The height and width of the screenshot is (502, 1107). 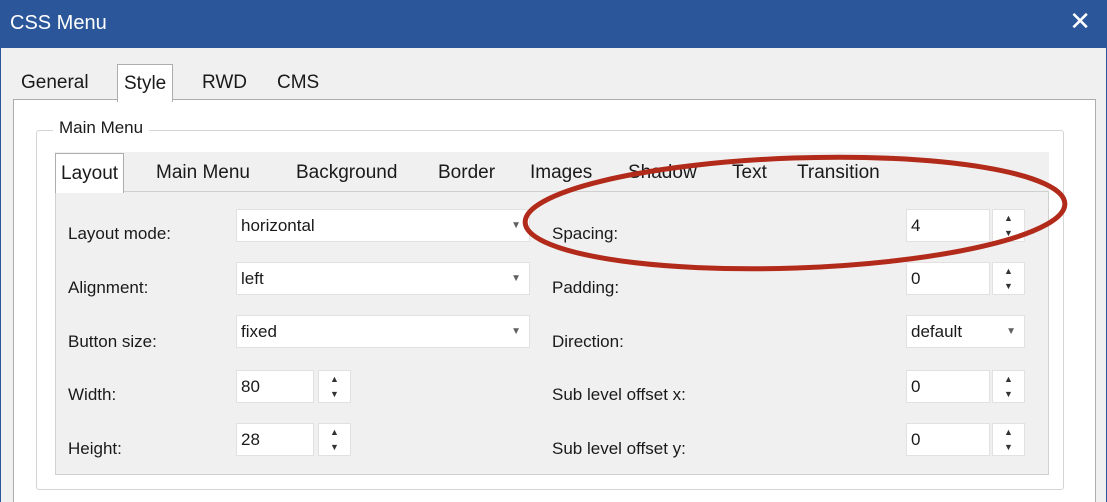 I want to click on height-label: Height:, so click(x=95, y=448).